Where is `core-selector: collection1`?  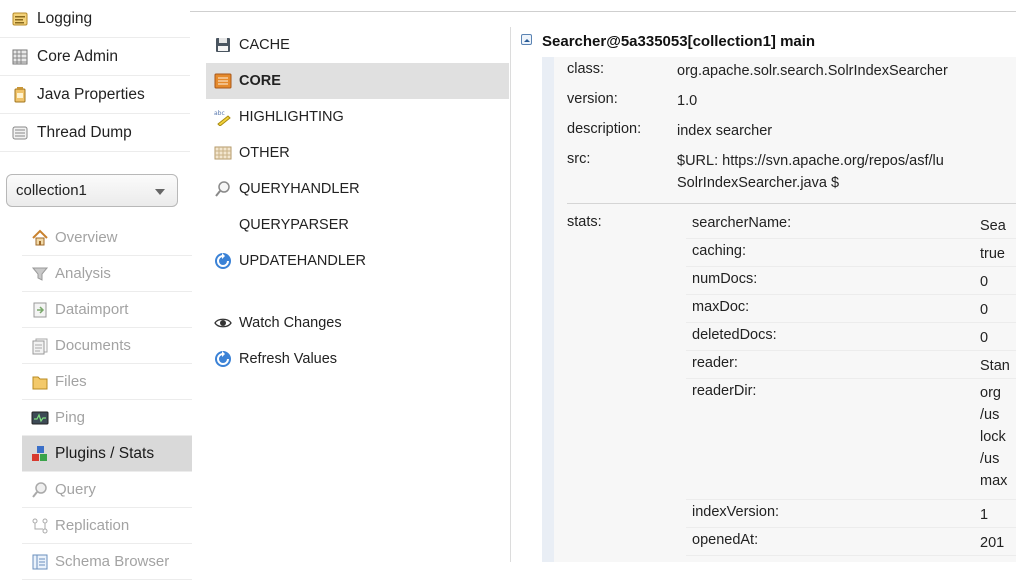
core-selector: collection1 is located at coordinates (92, 190).